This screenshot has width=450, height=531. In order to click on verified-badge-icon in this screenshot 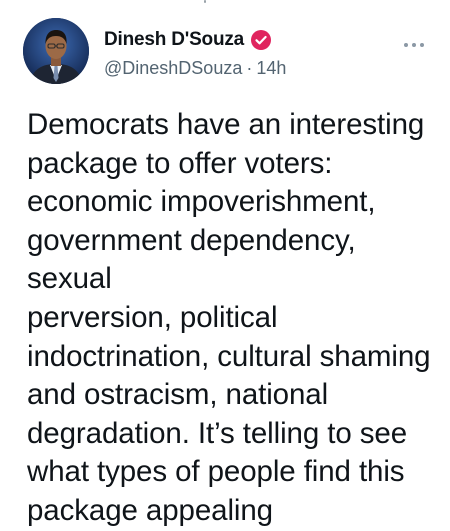, I will do `click(261, 40)`.